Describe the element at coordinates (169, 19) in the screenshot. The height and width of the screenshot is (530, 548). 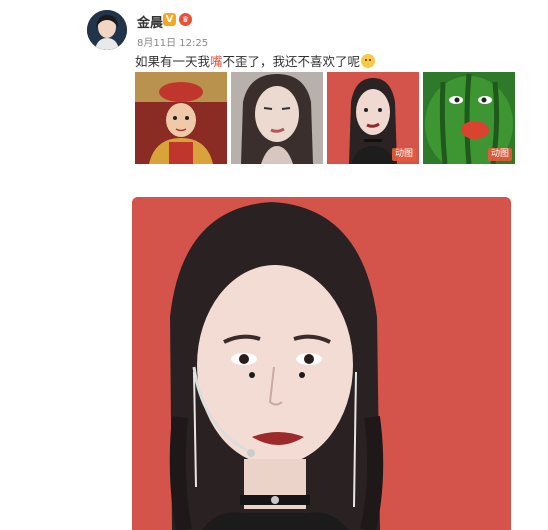
I see `verified-badge-icon: V` at that location.